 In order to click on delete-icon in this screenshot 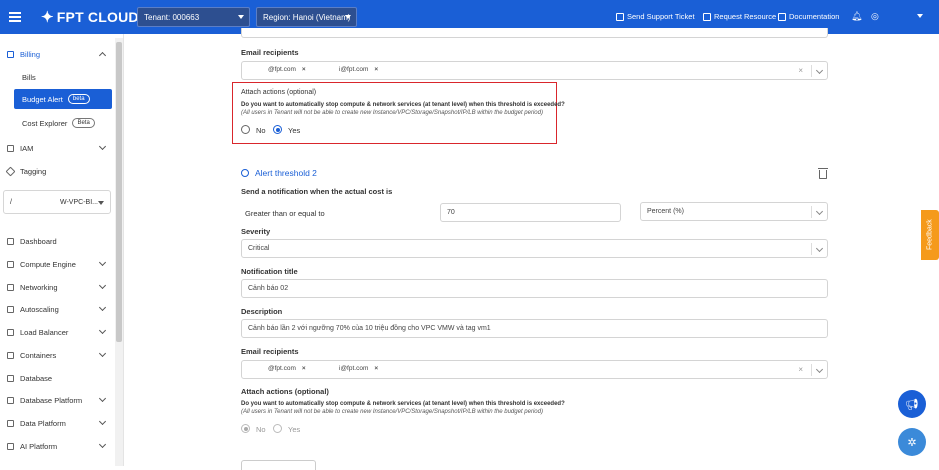, I will do `click(823, 173)`.